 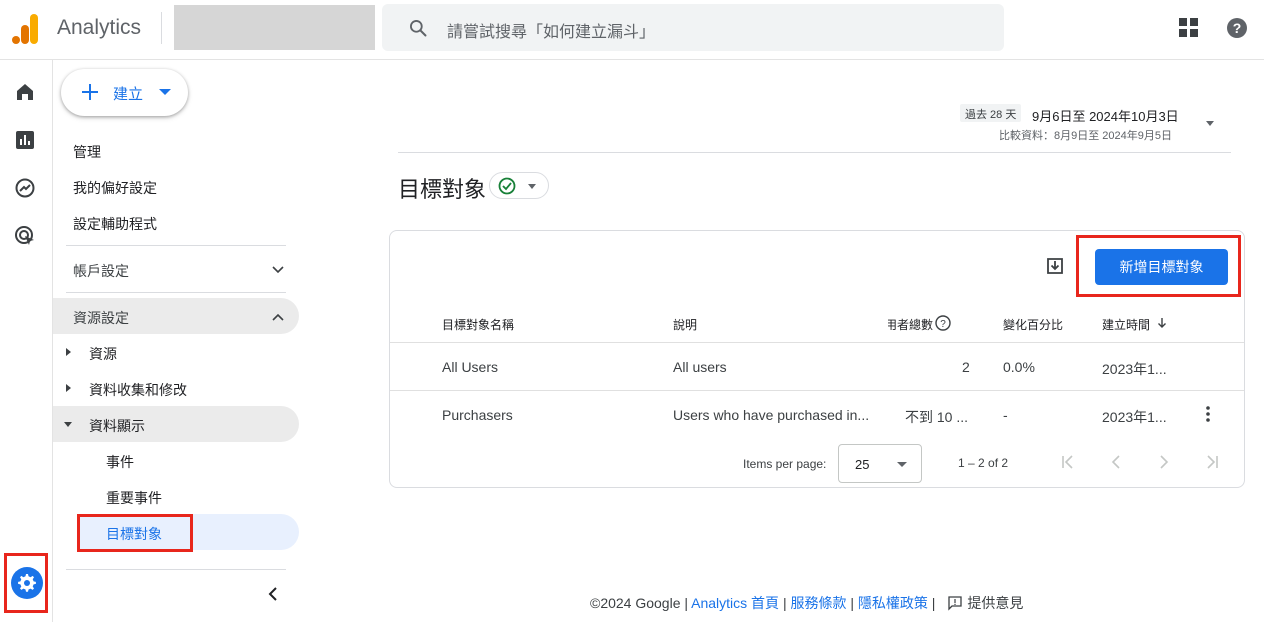 I want to click on col-header-description: 說明, so click(x=685, y=324).